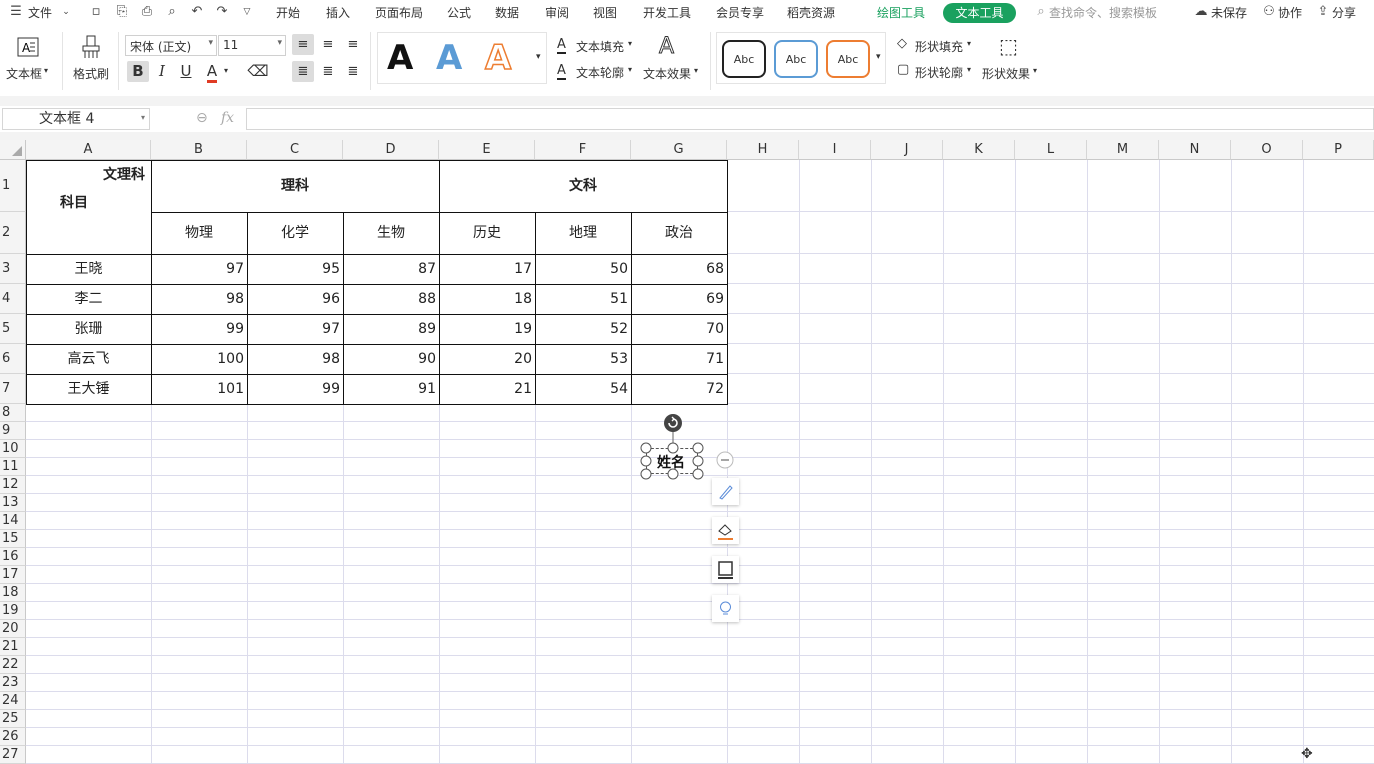  Describe the element at coordinates (197, 12) in the screenshot. I see `undo-icon: ↶` at that location.